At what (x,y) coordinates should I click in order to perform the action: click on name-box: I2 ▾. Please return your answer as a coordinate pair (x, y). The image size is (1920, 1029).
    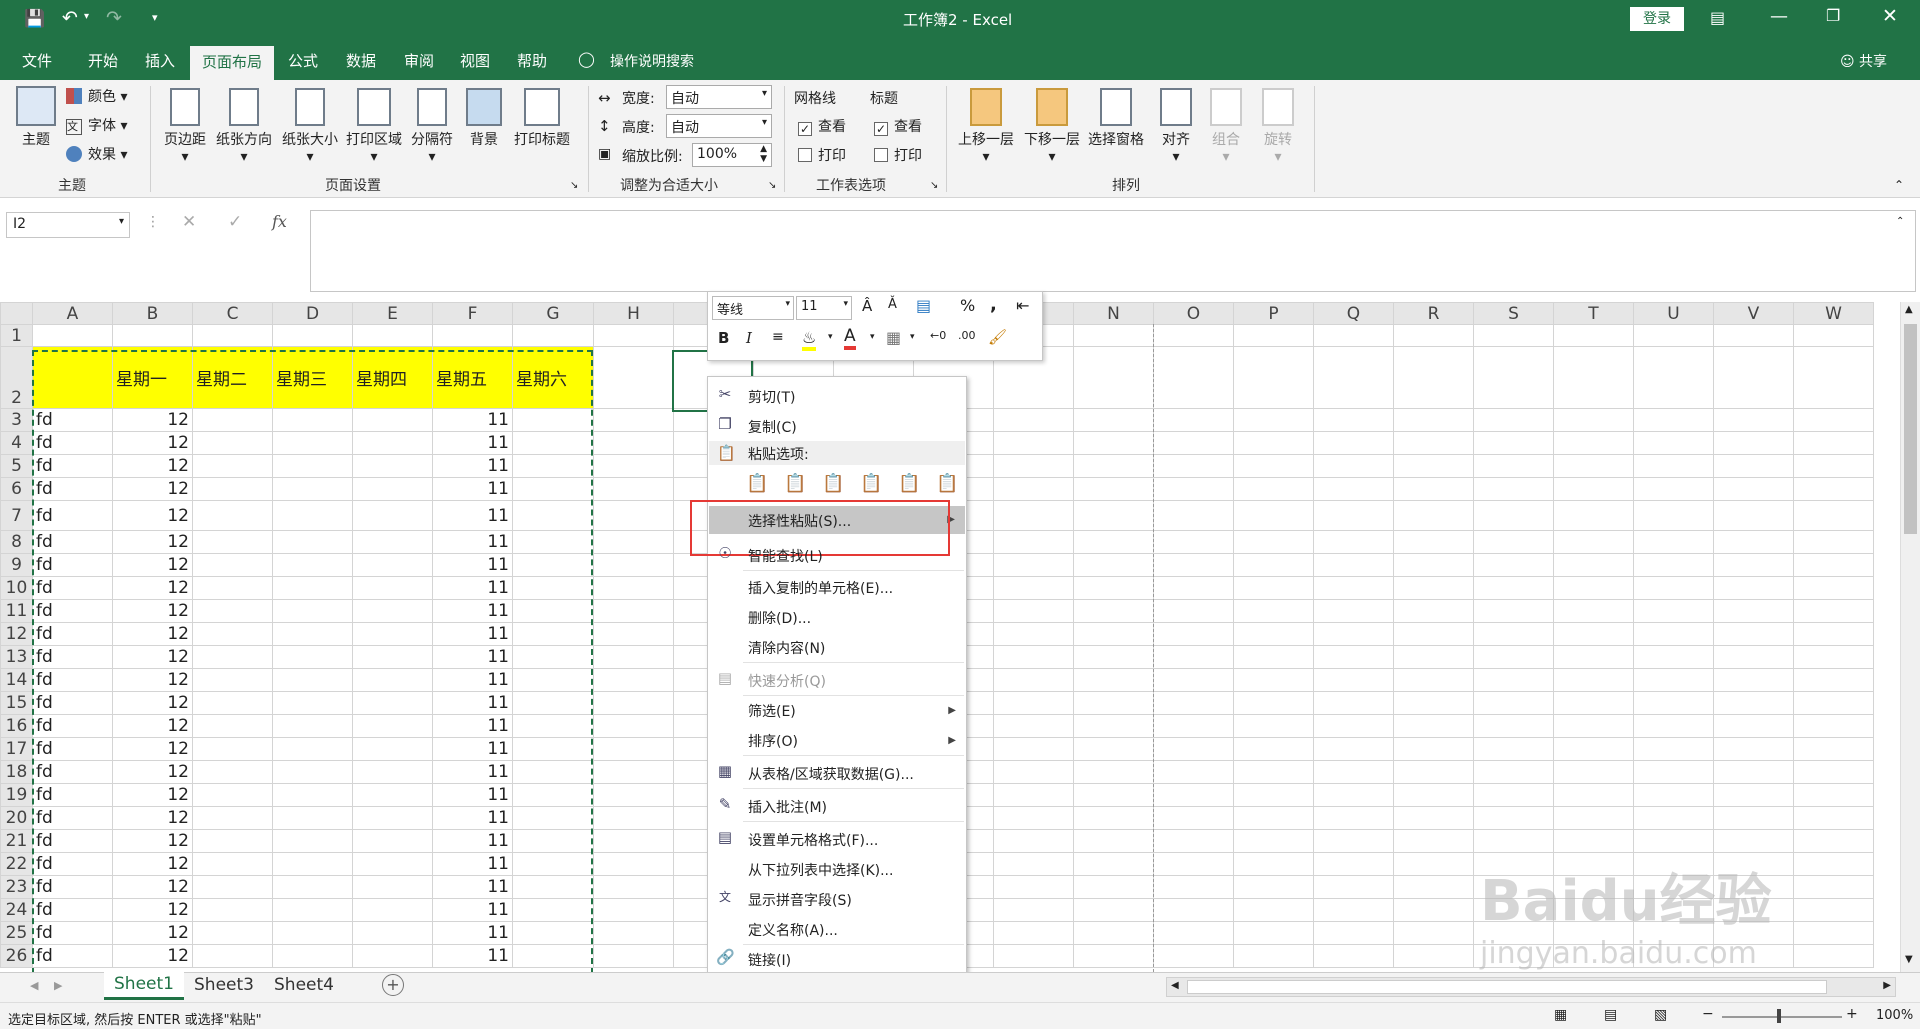
    Looking at the image, I should click on (68, 225).